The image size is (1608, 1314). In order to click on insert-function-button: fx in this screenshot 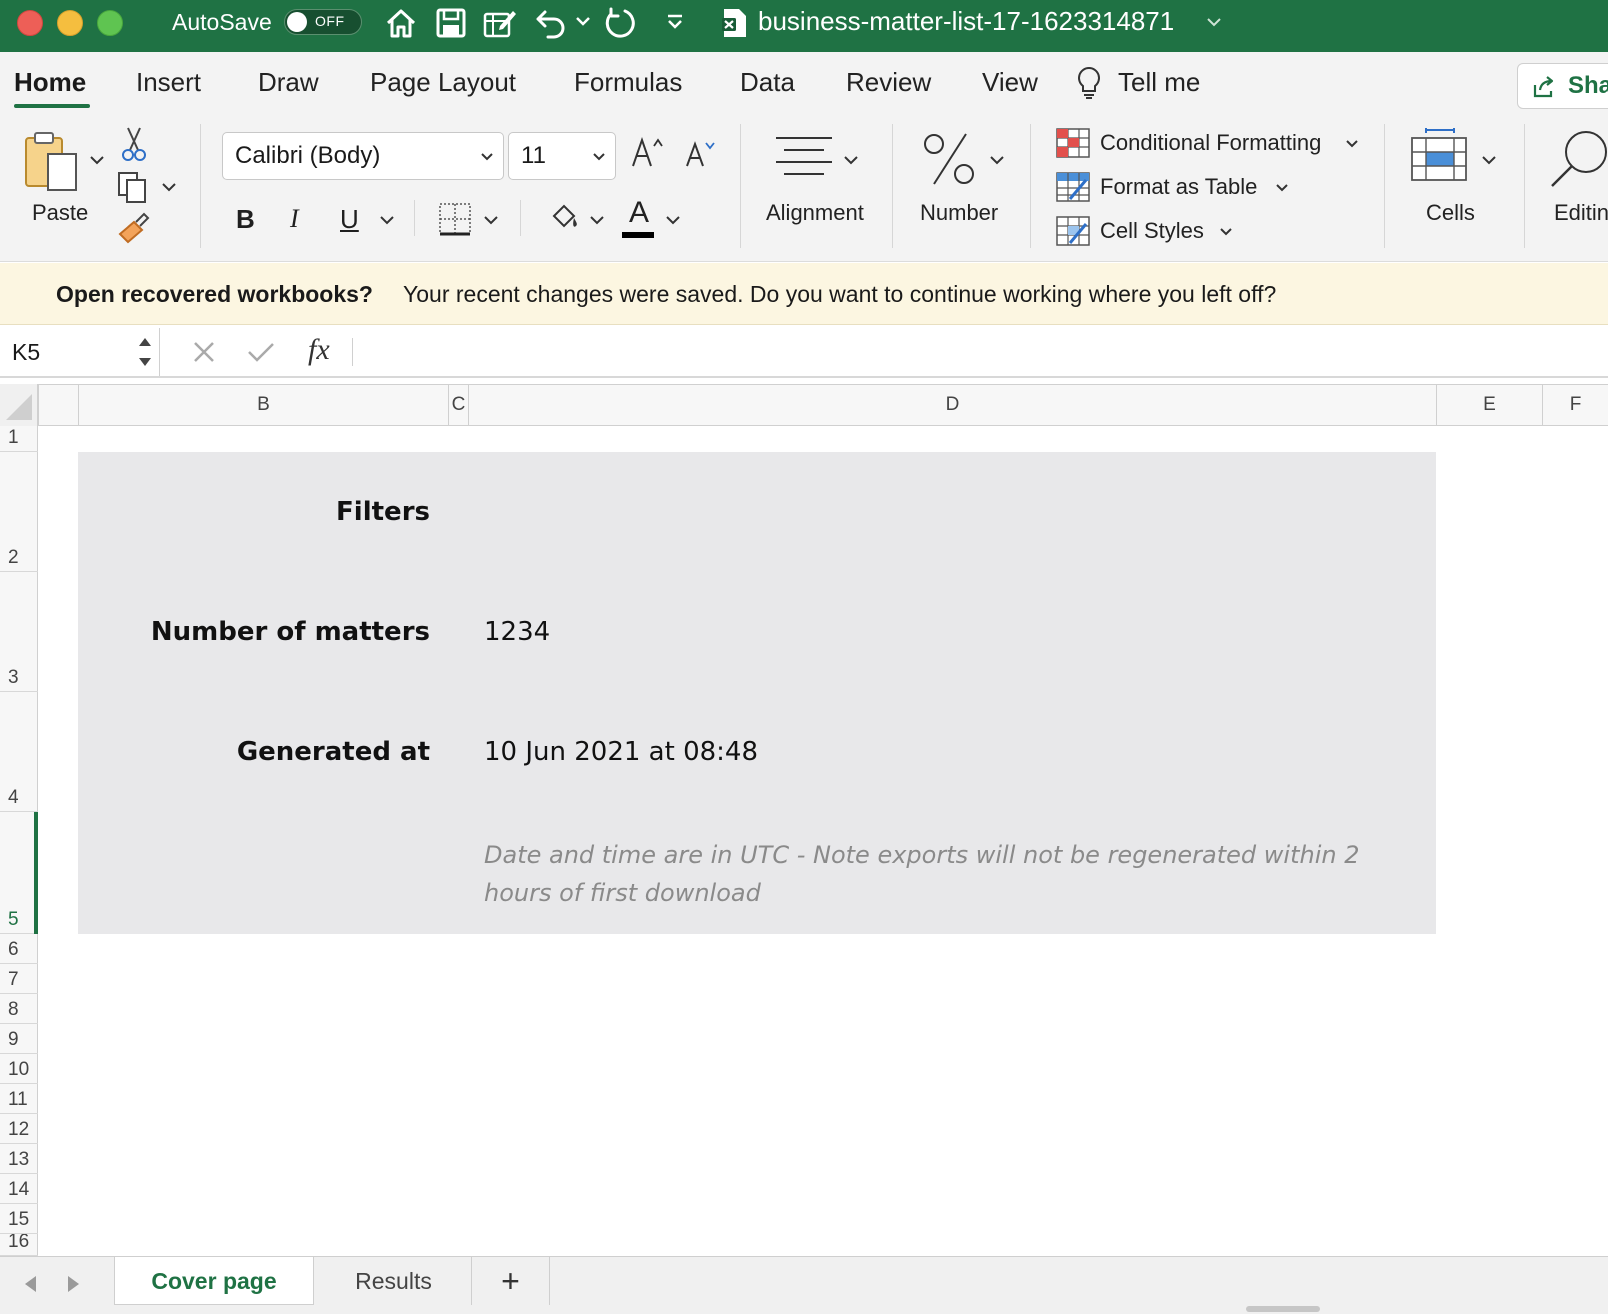, I will do `click(319, 350)`.